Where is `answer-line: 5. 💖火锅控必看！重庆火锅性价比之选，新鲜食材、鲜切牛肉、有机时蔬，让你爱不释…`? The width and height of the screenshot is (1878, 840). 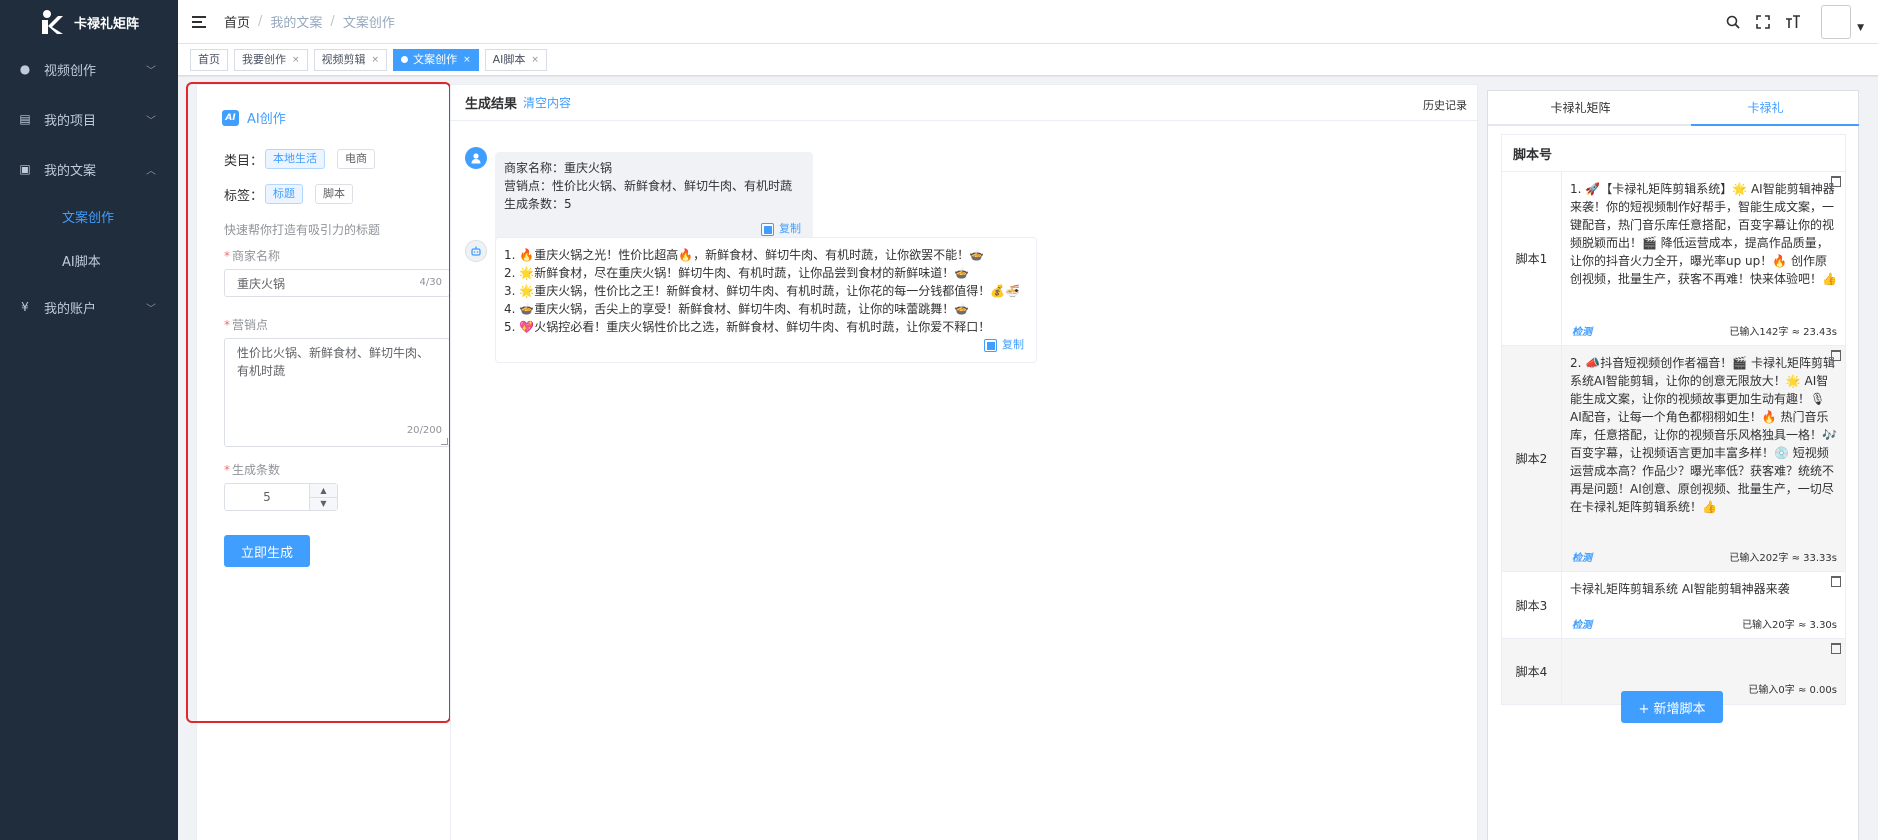
answer-line: 5. 💖火锅控必看！重庆火锅性价比之选，新鲜食材、鲜切牛肉、有机时蔬，让你爱不释… is located at coordinates (747, 327).